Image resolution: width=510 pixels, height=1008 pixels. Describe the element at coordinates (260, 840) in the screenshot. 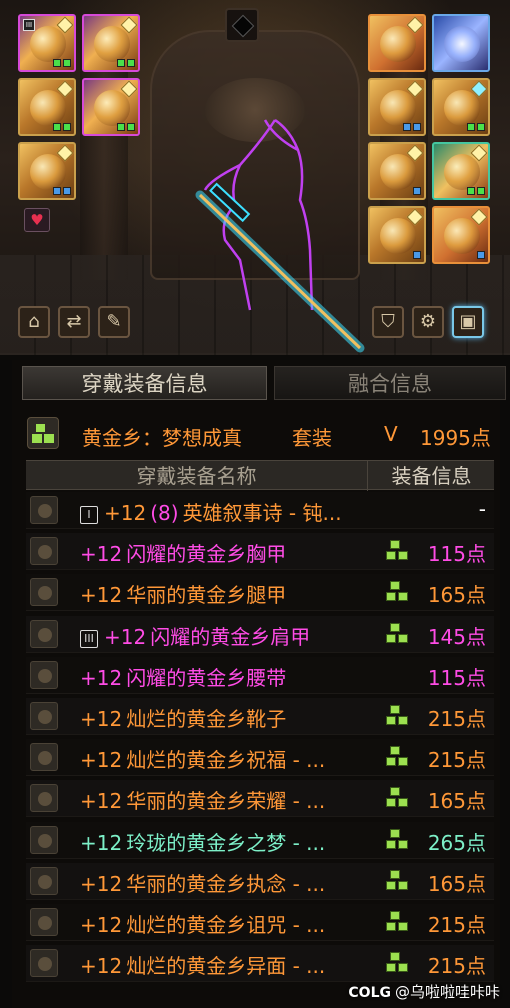

I see `table-row: +12 玲珑的黄金乡之梦 - ... 265点` at that location.